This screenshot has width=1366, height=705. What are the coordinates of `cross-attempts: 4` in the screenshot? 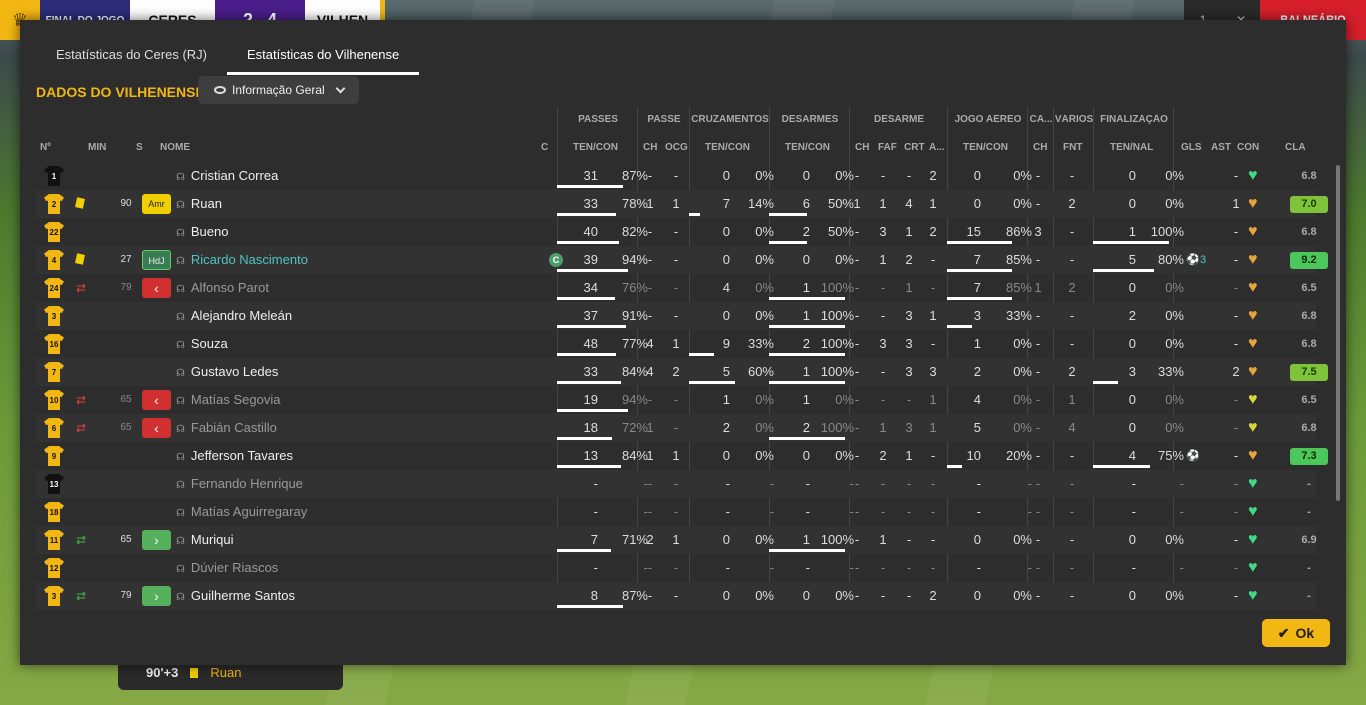 It's located at (726, 287).